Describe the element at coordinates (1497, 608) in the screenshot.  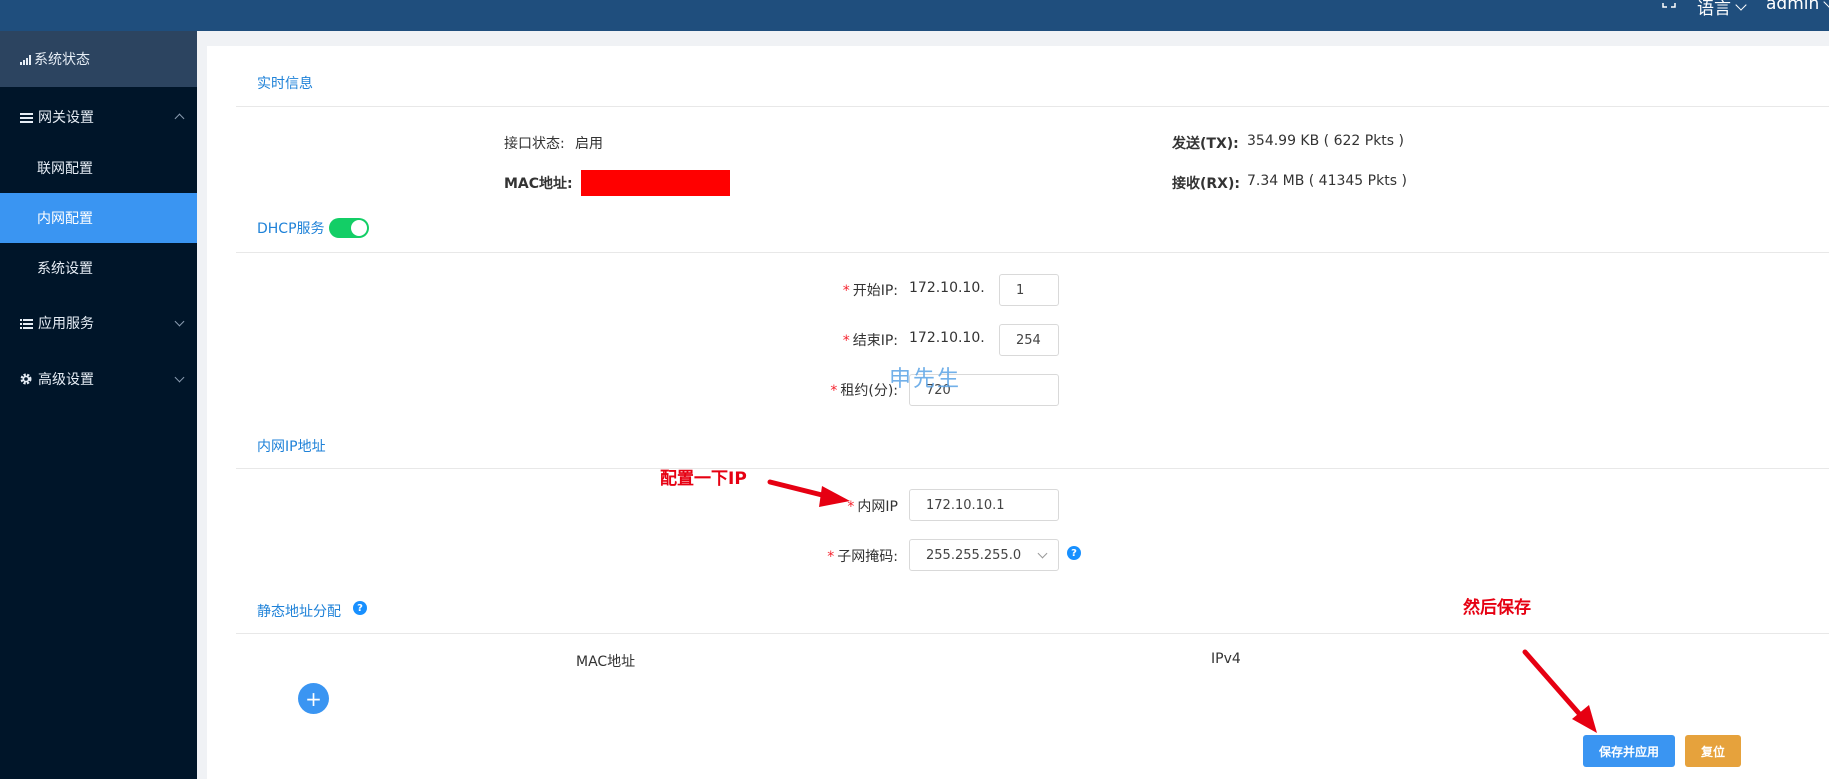
I see `annotation-then-save: 然后保存` at that location.